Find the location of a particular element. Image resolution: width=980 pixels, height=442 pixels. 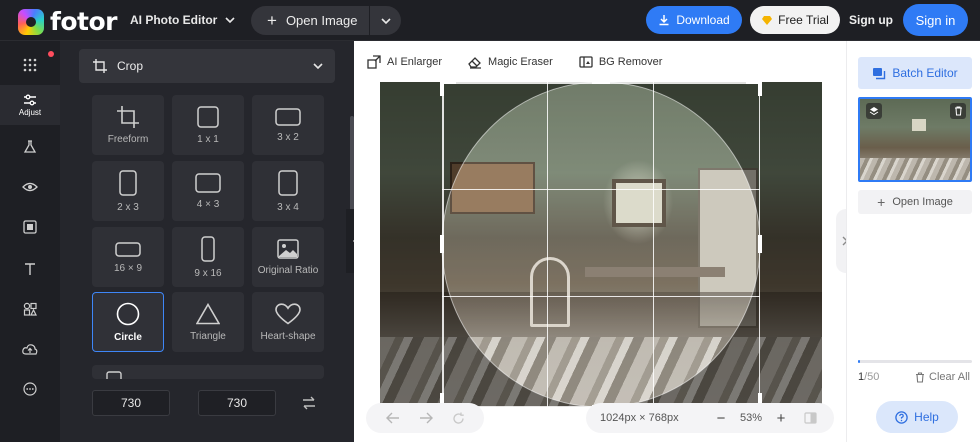

open-image-label: Open Image is located at coordinates (321, 20).